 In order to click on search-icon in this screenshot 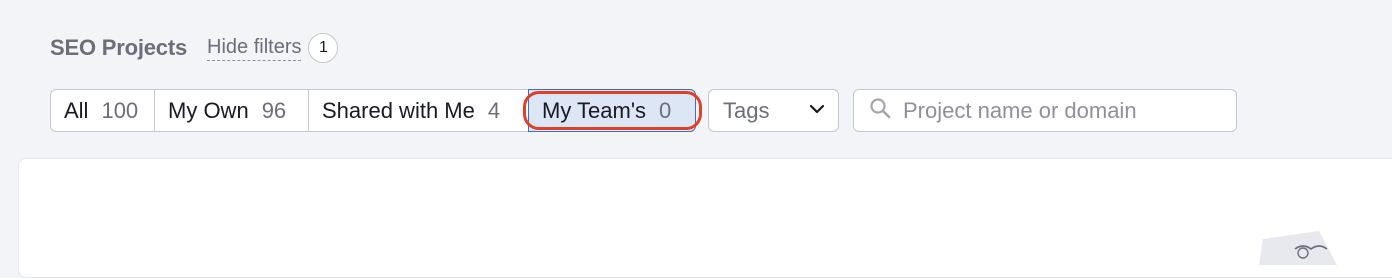, I will do `click(880, 110)`.